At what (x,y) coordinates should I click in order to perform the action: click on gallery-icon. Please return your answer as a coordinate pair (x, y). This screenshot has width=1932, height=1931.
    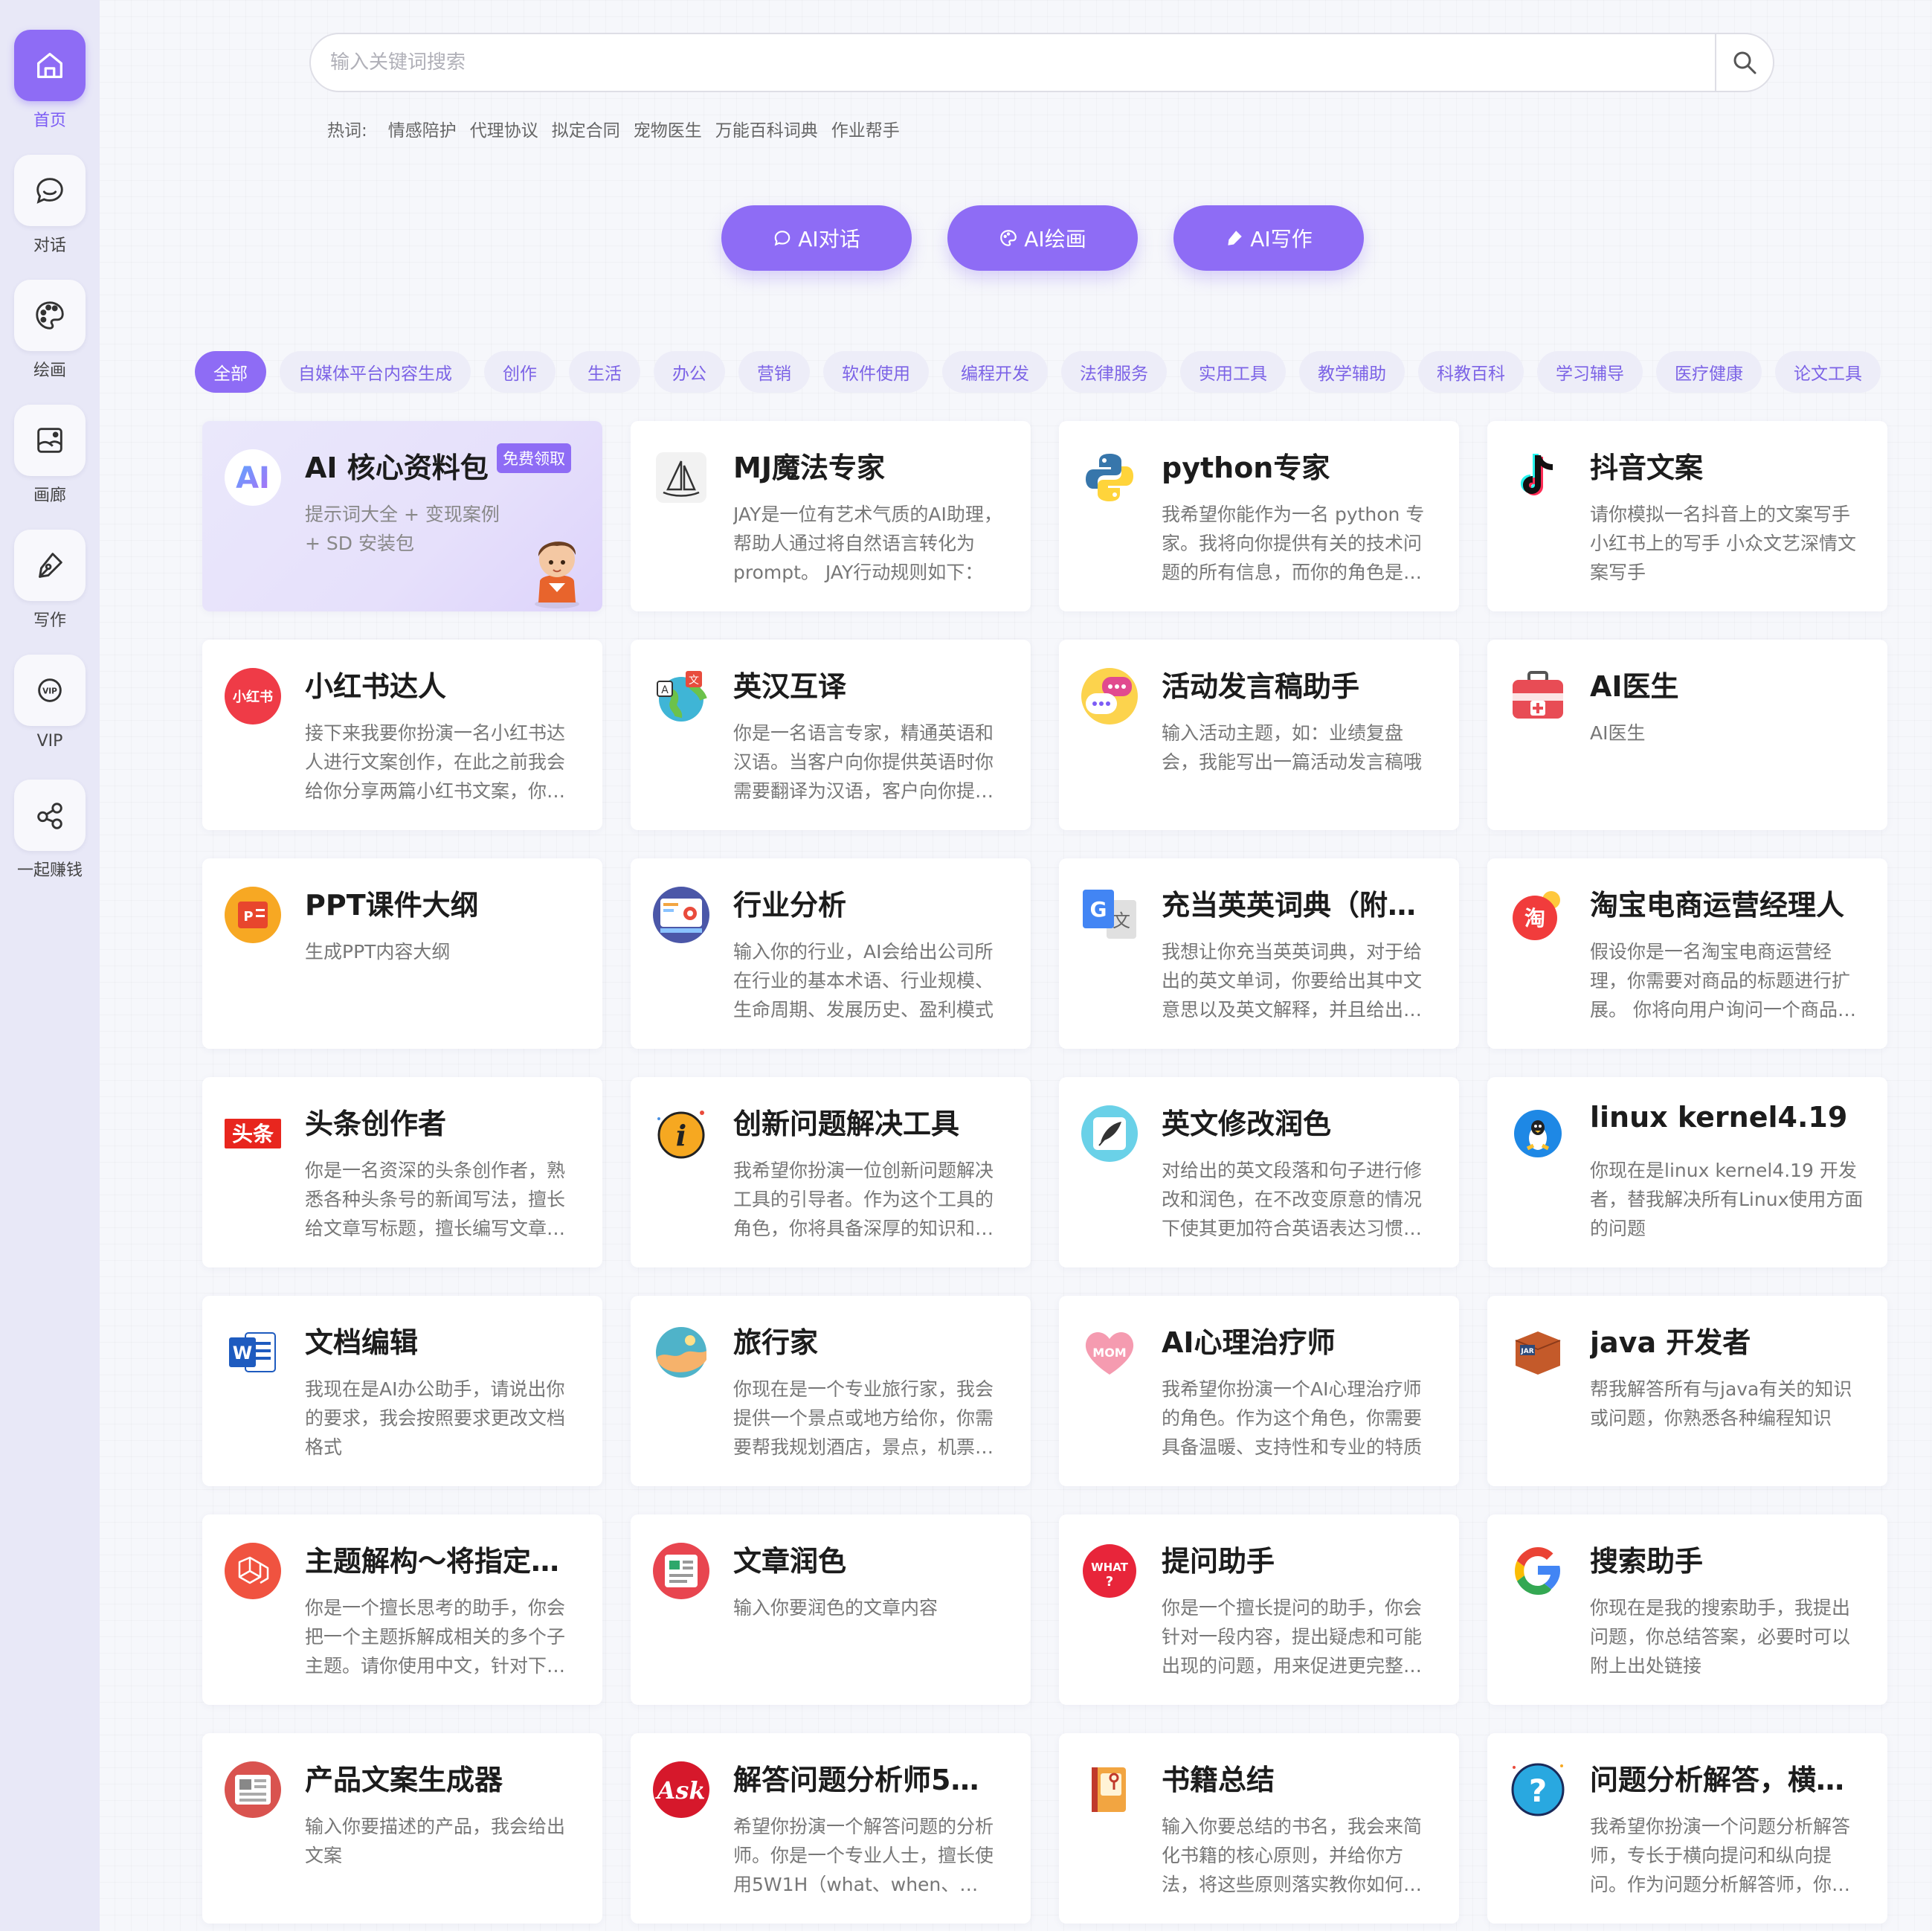
    Looking at the image, I should click on (49, 440).